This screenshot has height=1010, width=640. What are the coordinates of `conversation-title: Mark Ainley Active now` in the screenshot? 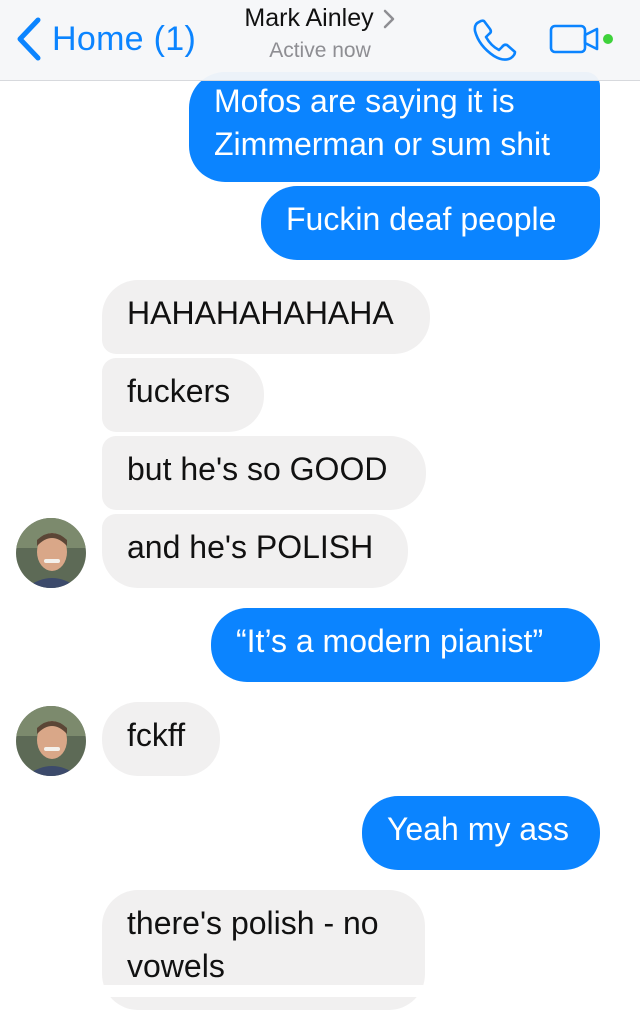 It's located at (320, 33).